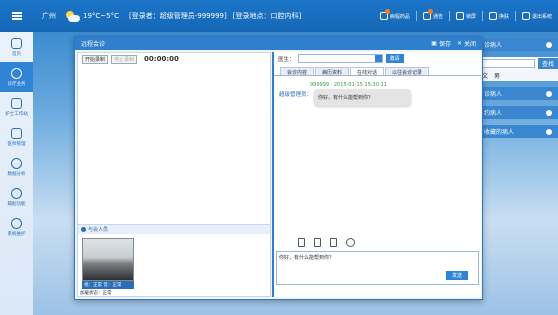 This screenshot has height=315, width=558. Describe the element at coordinates (499, 132) in the screenshot. I see `patient-group-label: 收藏的病人` at that location.